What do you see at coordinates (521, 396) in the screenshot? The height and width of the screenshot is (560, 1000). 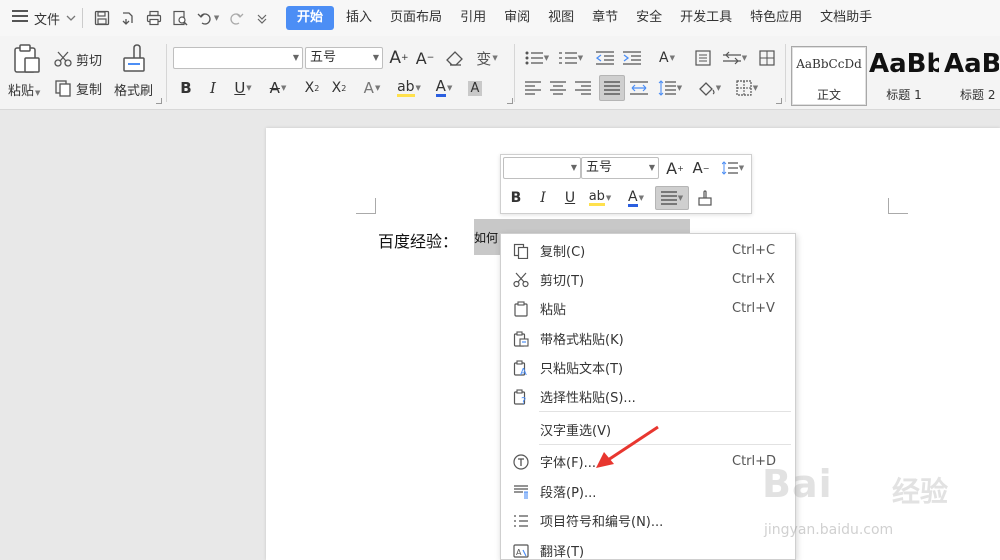 I see `paste-special-icon: ?` at bounding box center [521, 396].